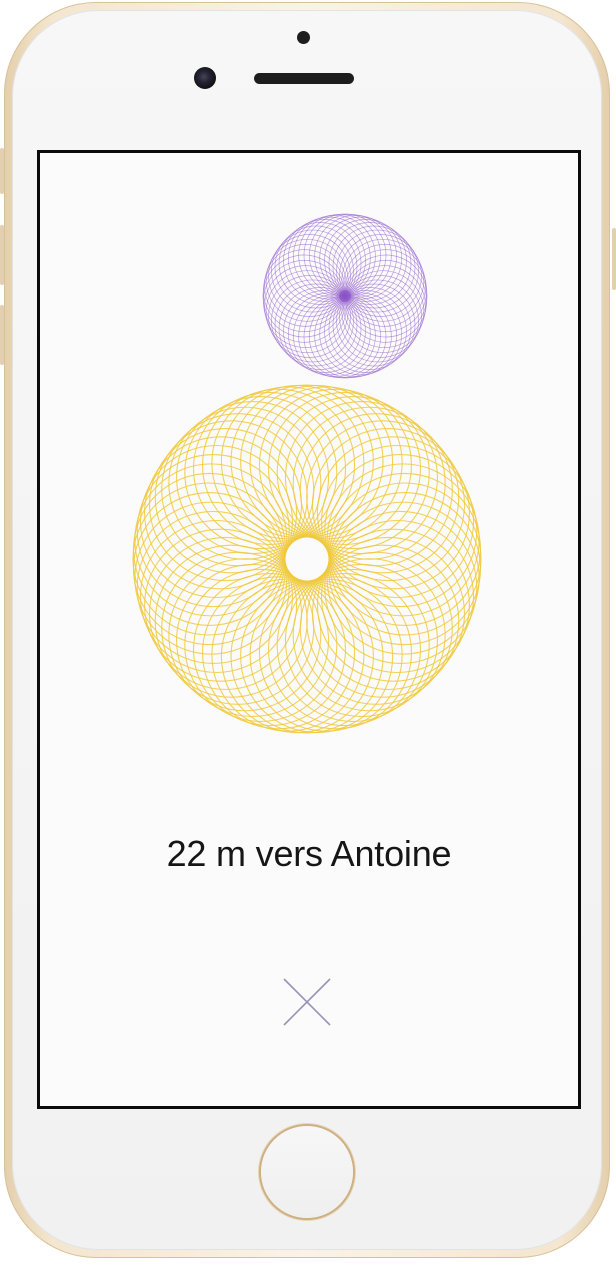  What do you see at coordinates (307, 1172) in the screenshot?
I see `home-button` at bounding box center [307, 1172].